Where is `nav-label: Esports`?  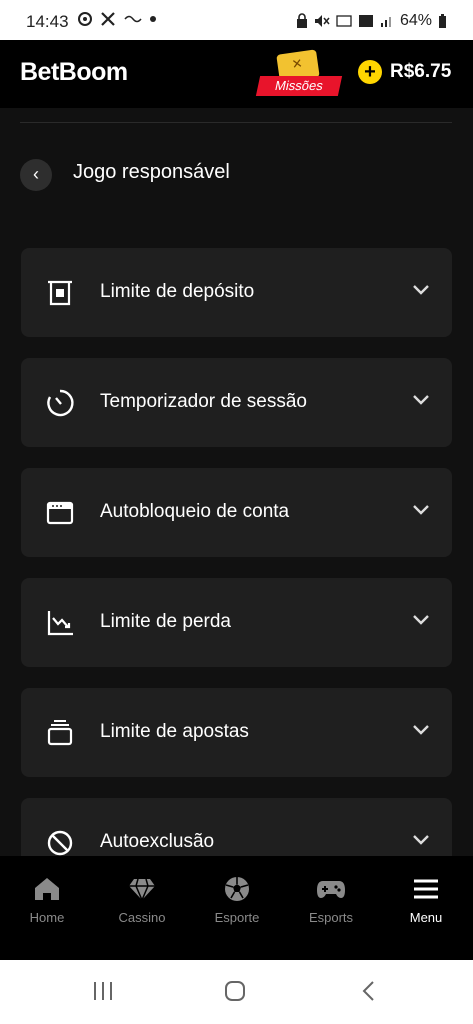
nav-label: Esports is located at coordinates (331, 917).